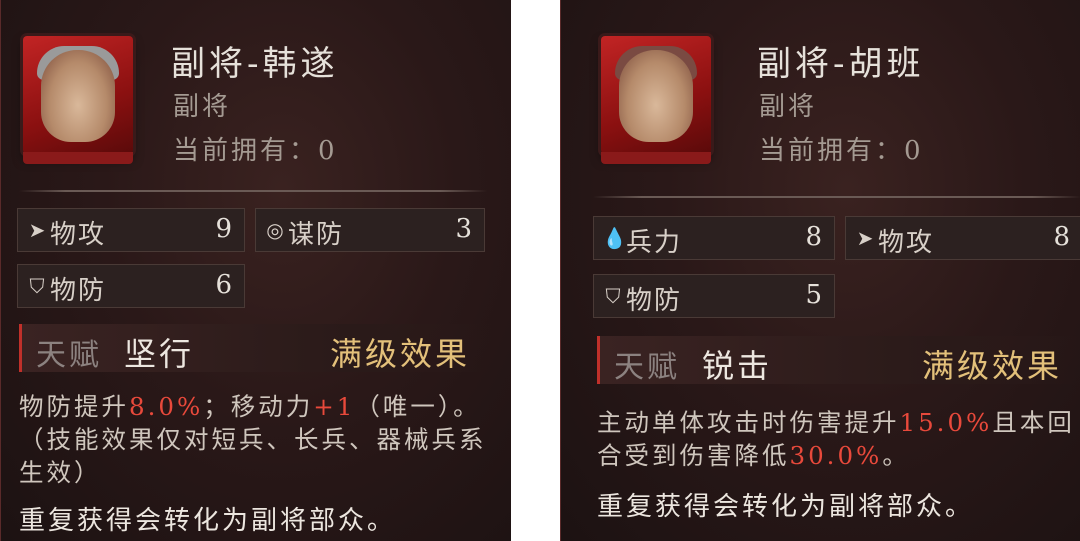  Describe the element at coordinates (253, 439) in the screenshot. I see `talent-description: 物防提升8.0%；移动力+1（唯一）。（技能效果仅对短兵、长兵、器械兵系生效）` at that location.